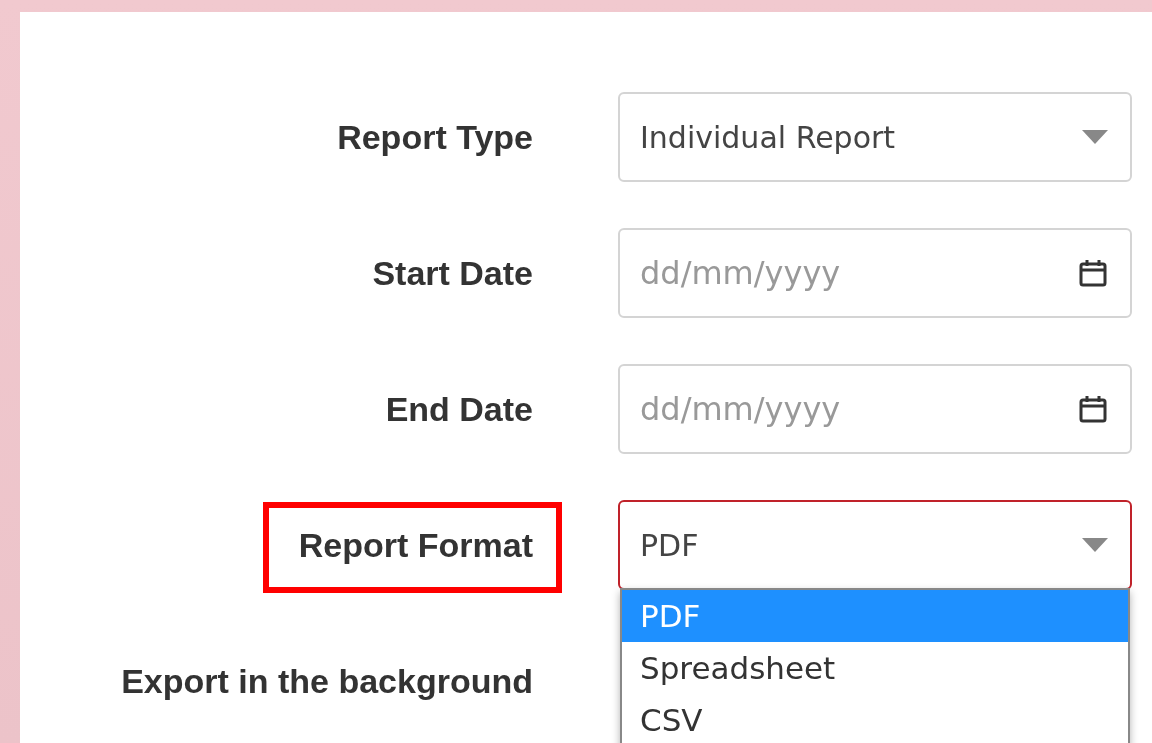 The image size is (1152, 743). I want to click on field-label: Report Type, so click(435, 137).